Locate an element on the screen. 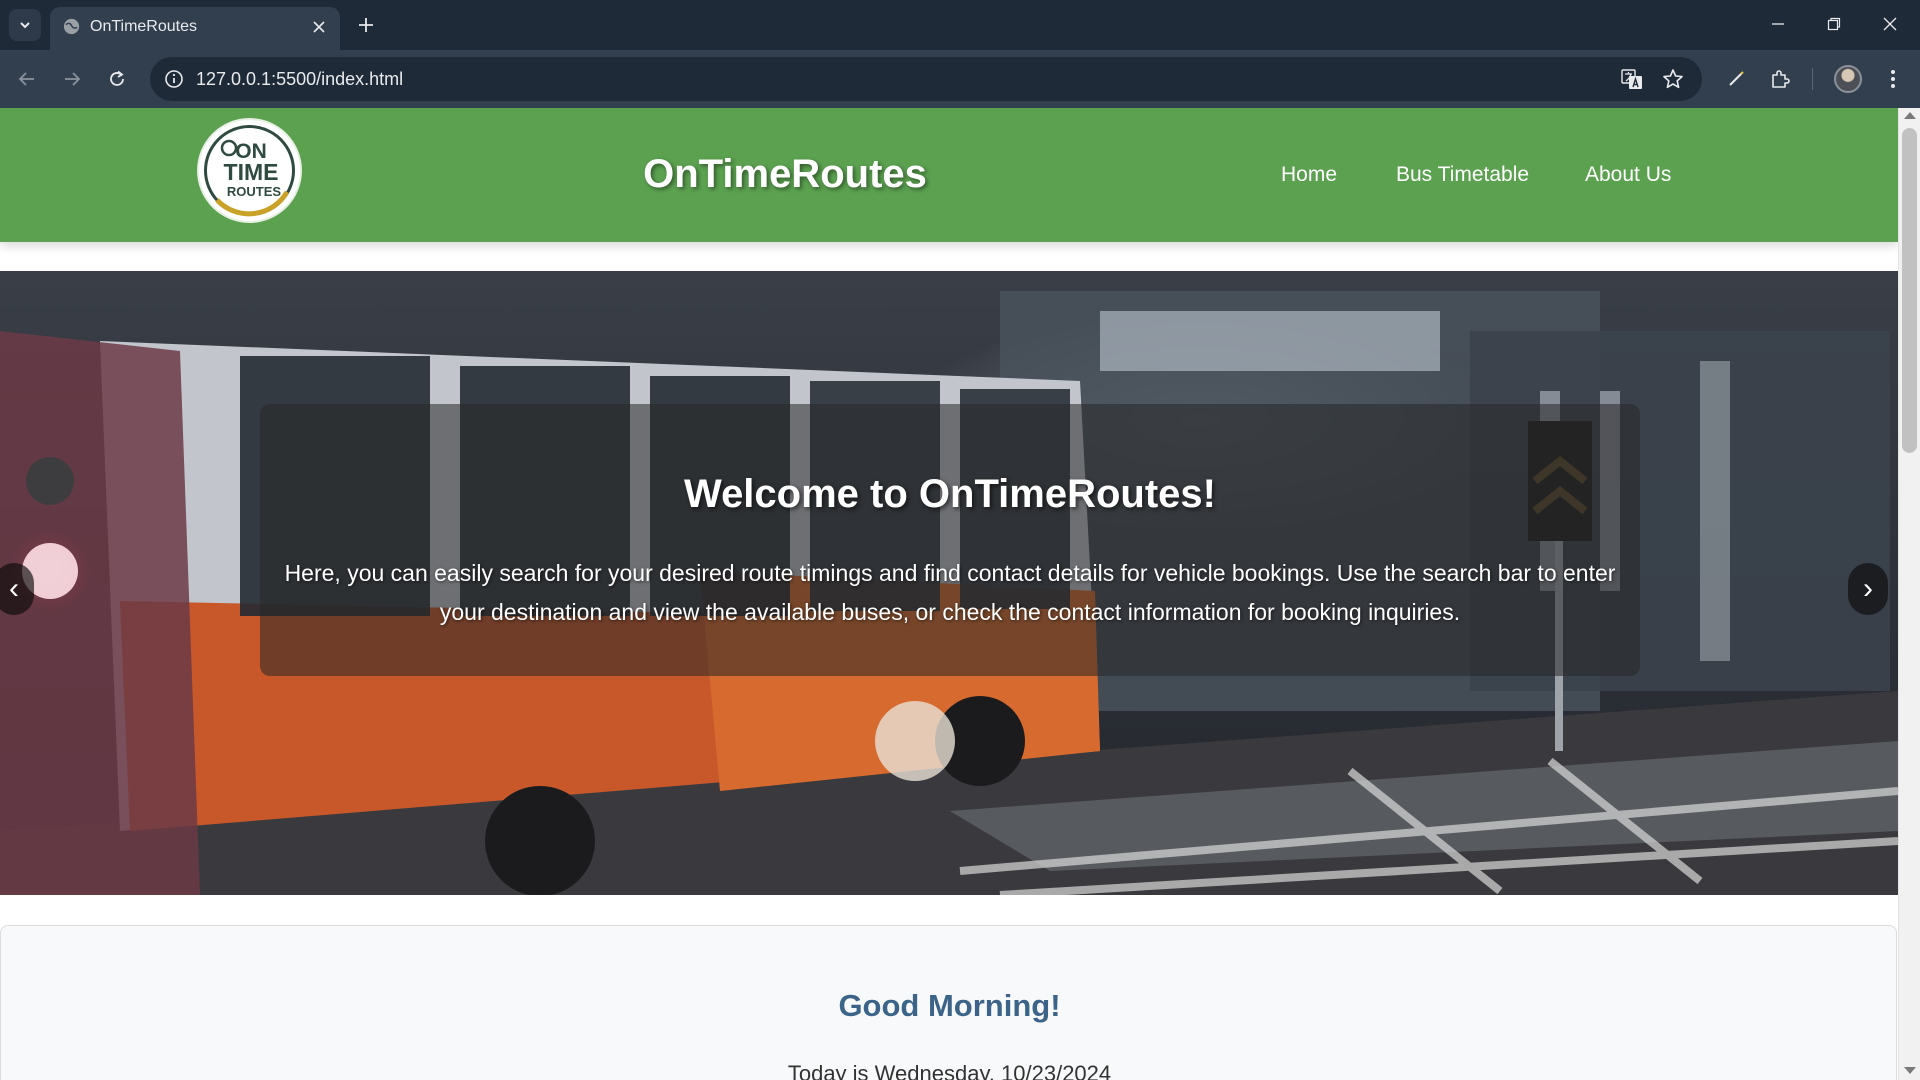 This screenshot has height=1080, width=1920. page-scrollbar is located at coordinates (1909, 594).